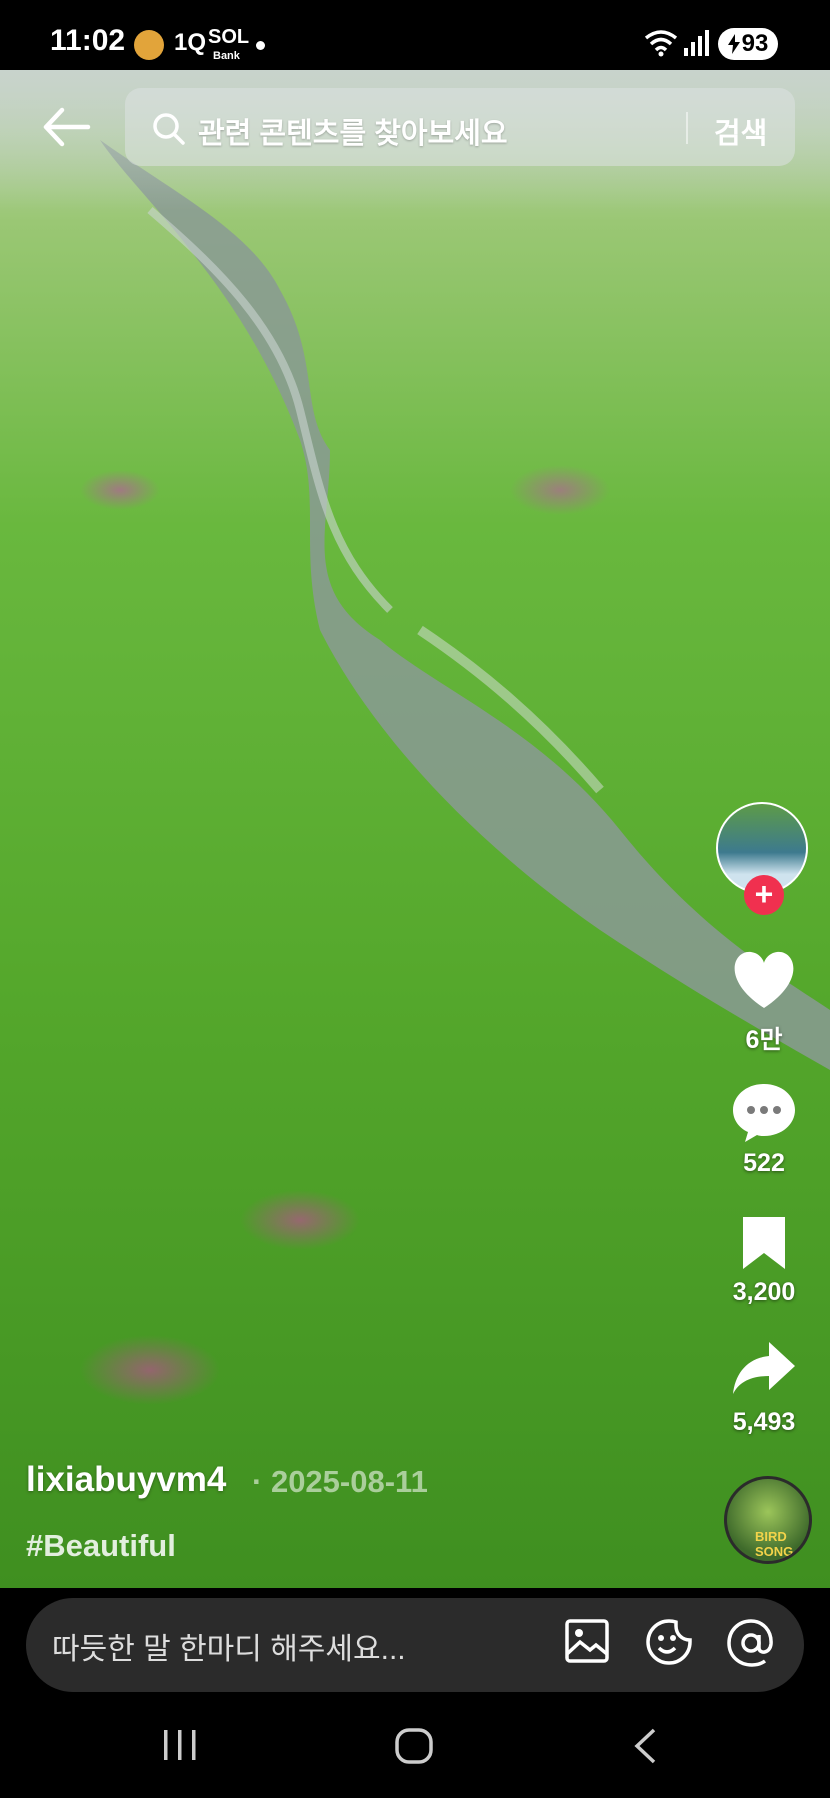 The width and height of the screenshot is (830, 1798). I want to click on notification-bank-label: Bank, so click(226, 56).